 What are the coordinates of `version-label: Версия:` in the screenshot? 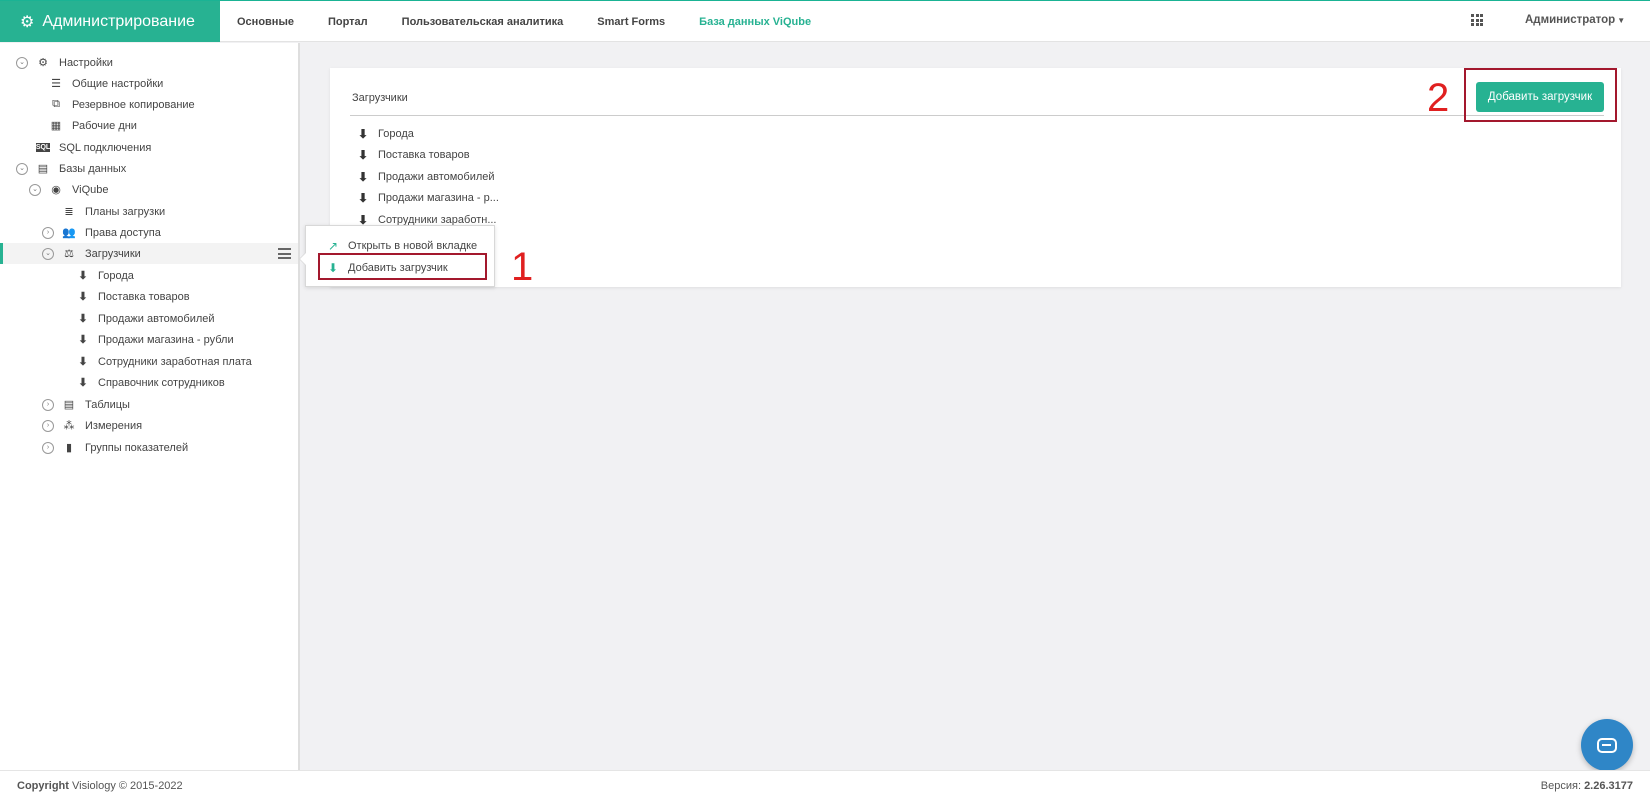 It's located at (1560, 786).